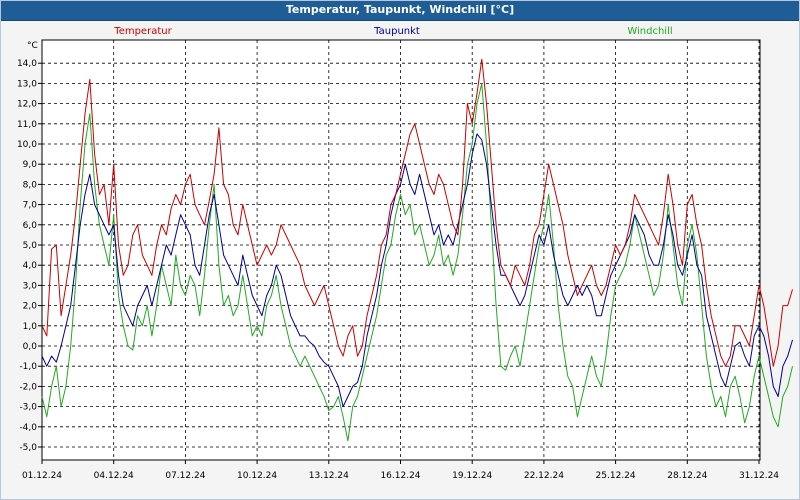  I want to click on y-tick-label: 0,0, so click(30, 347).